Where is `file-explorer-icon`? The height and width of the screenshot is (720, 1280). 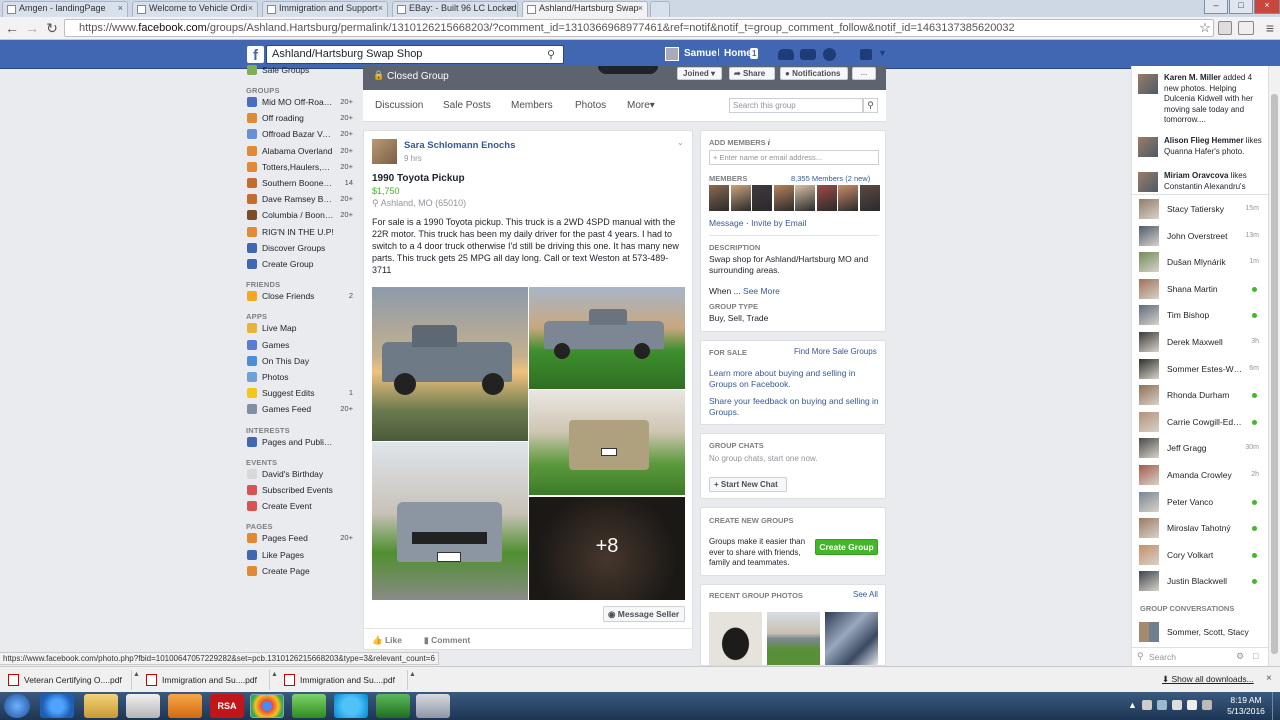
file-explorer-icon is located at coordinates (101, 706).